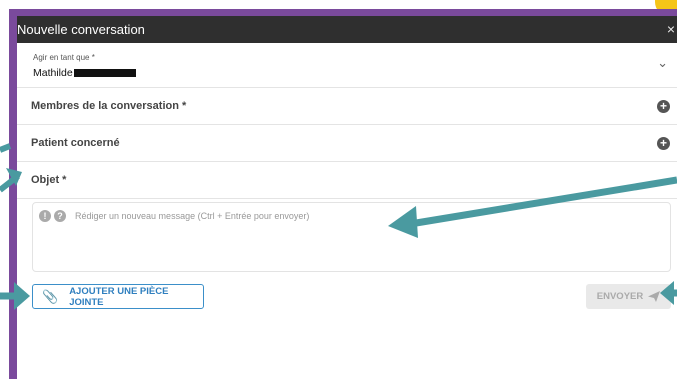 This screenshot has height=379, width=677. Describe the element at coordinates (668, 293) in the screenshot. I see `annotation-arrow-send` at that location.